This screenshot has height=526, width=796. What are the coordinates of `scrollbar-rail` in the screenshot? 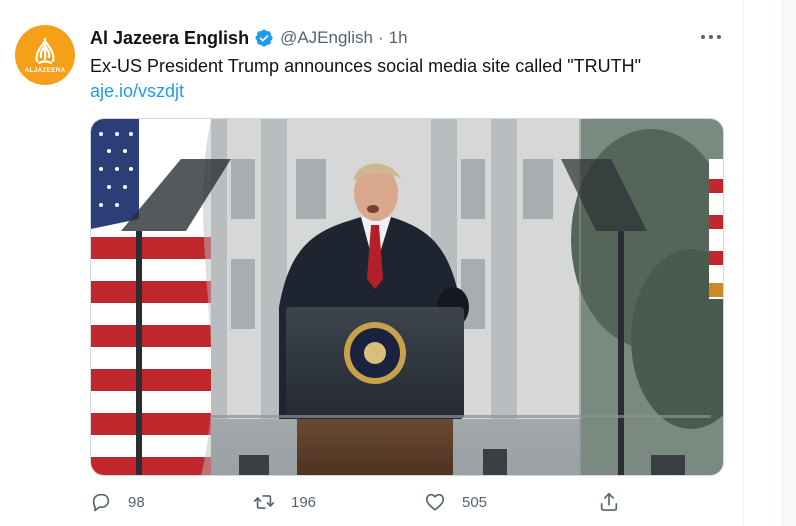 It's located at (789, 263).